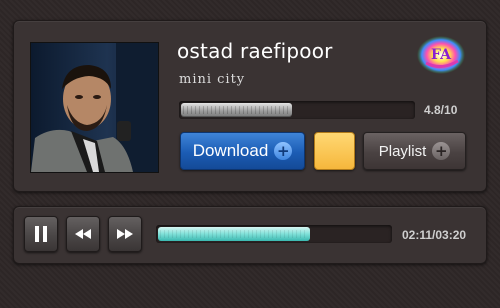  I want to click on download-button: Download +, so click(242, 151).